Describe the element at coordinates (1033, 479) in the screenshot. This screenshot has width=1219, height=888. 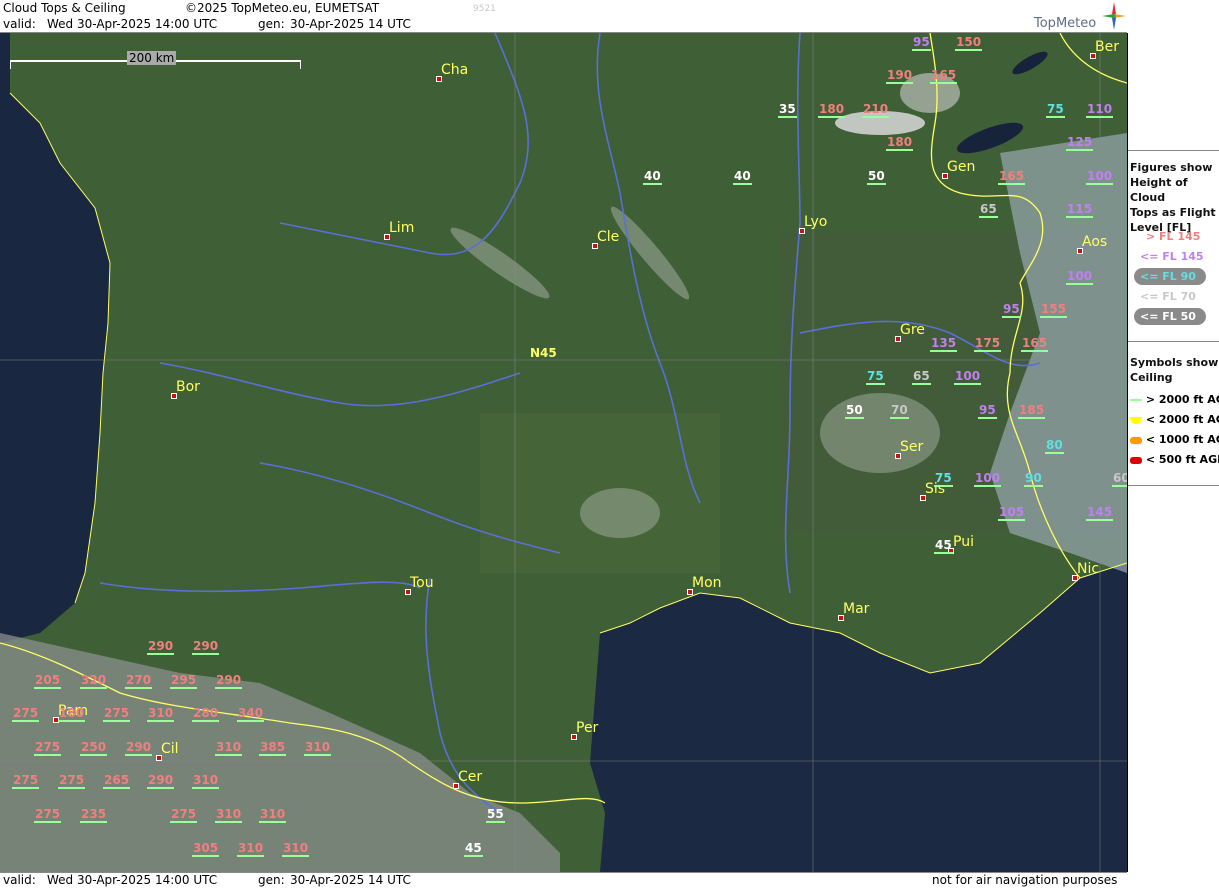
I see `cloud-top-value: 90` at that location.